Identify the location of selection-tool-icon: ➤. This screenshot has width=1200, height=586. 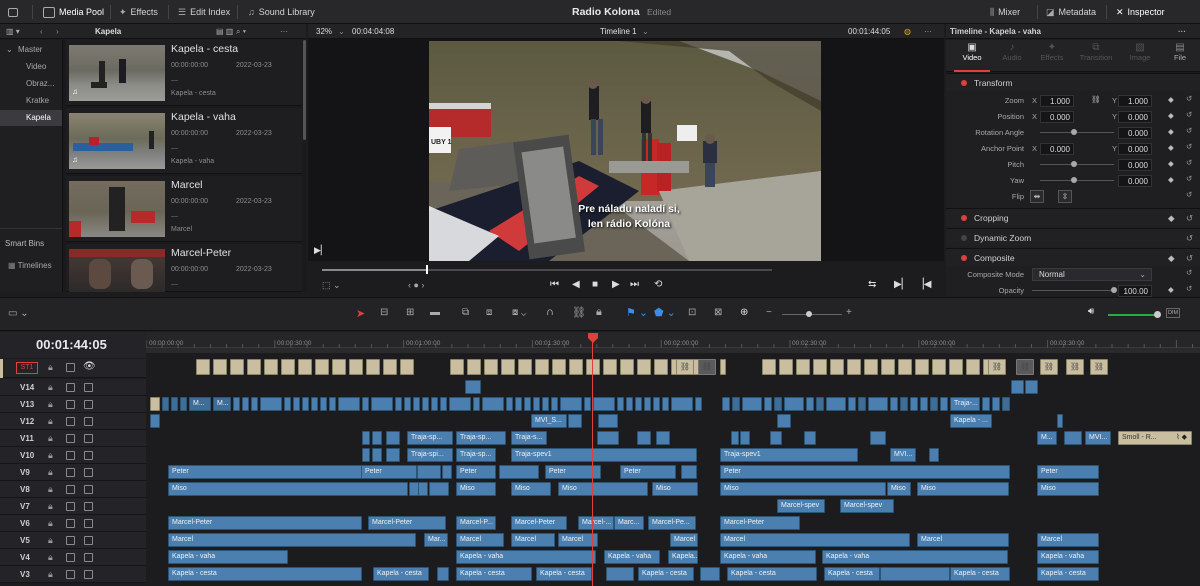
(360, 313).